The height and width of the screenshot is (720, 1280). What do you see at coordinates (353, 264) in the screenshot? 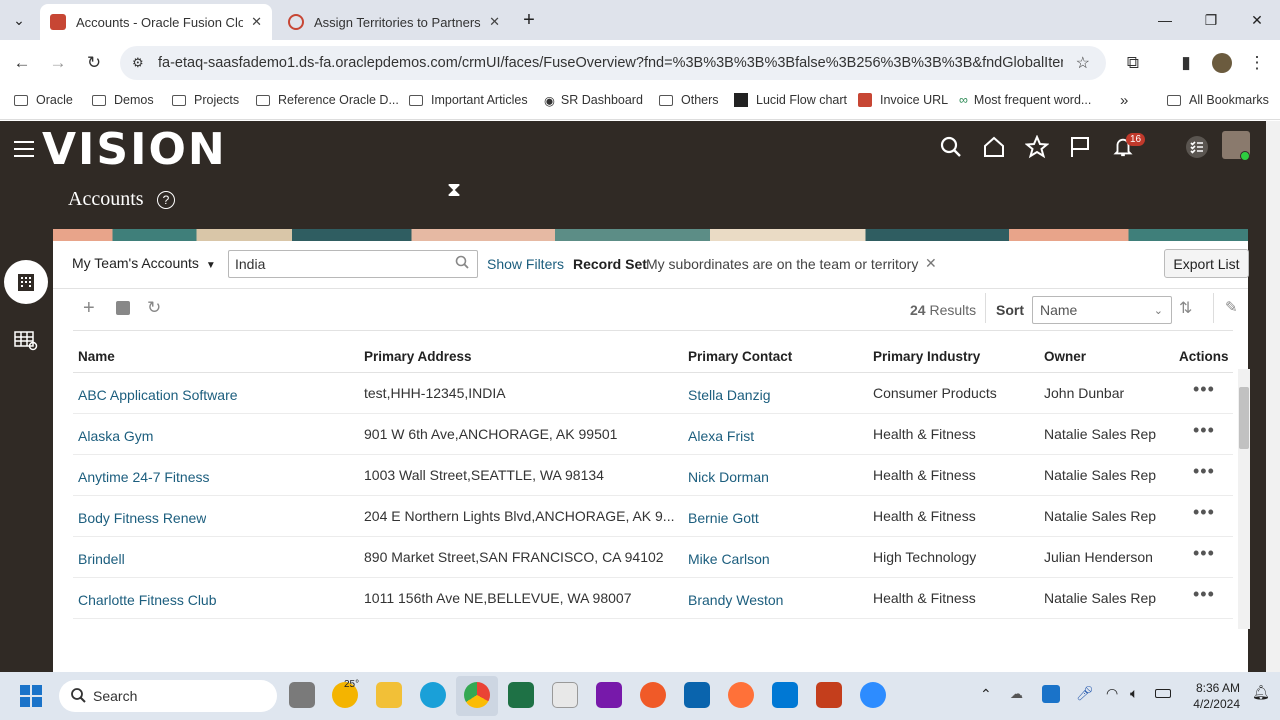
I see `search-input: India` at bounding box center [353, 264].